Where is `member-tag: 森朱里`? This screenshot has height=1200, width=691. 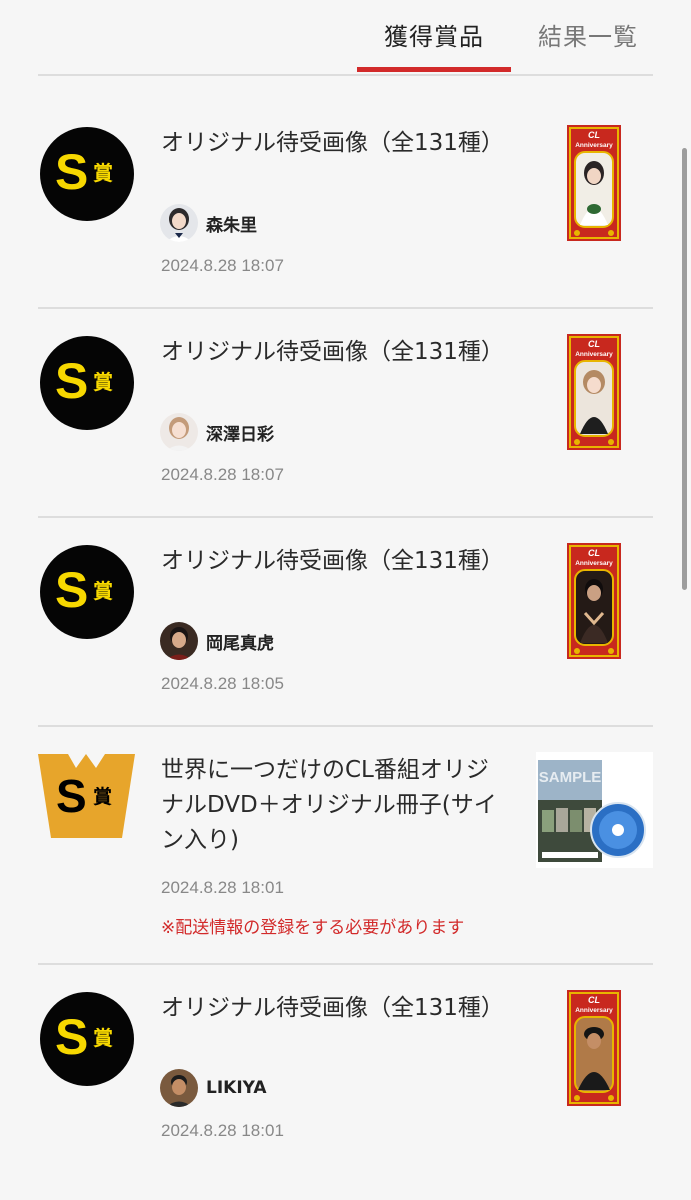
member-tag: 森朱里 is located at coordinates (208, 223).